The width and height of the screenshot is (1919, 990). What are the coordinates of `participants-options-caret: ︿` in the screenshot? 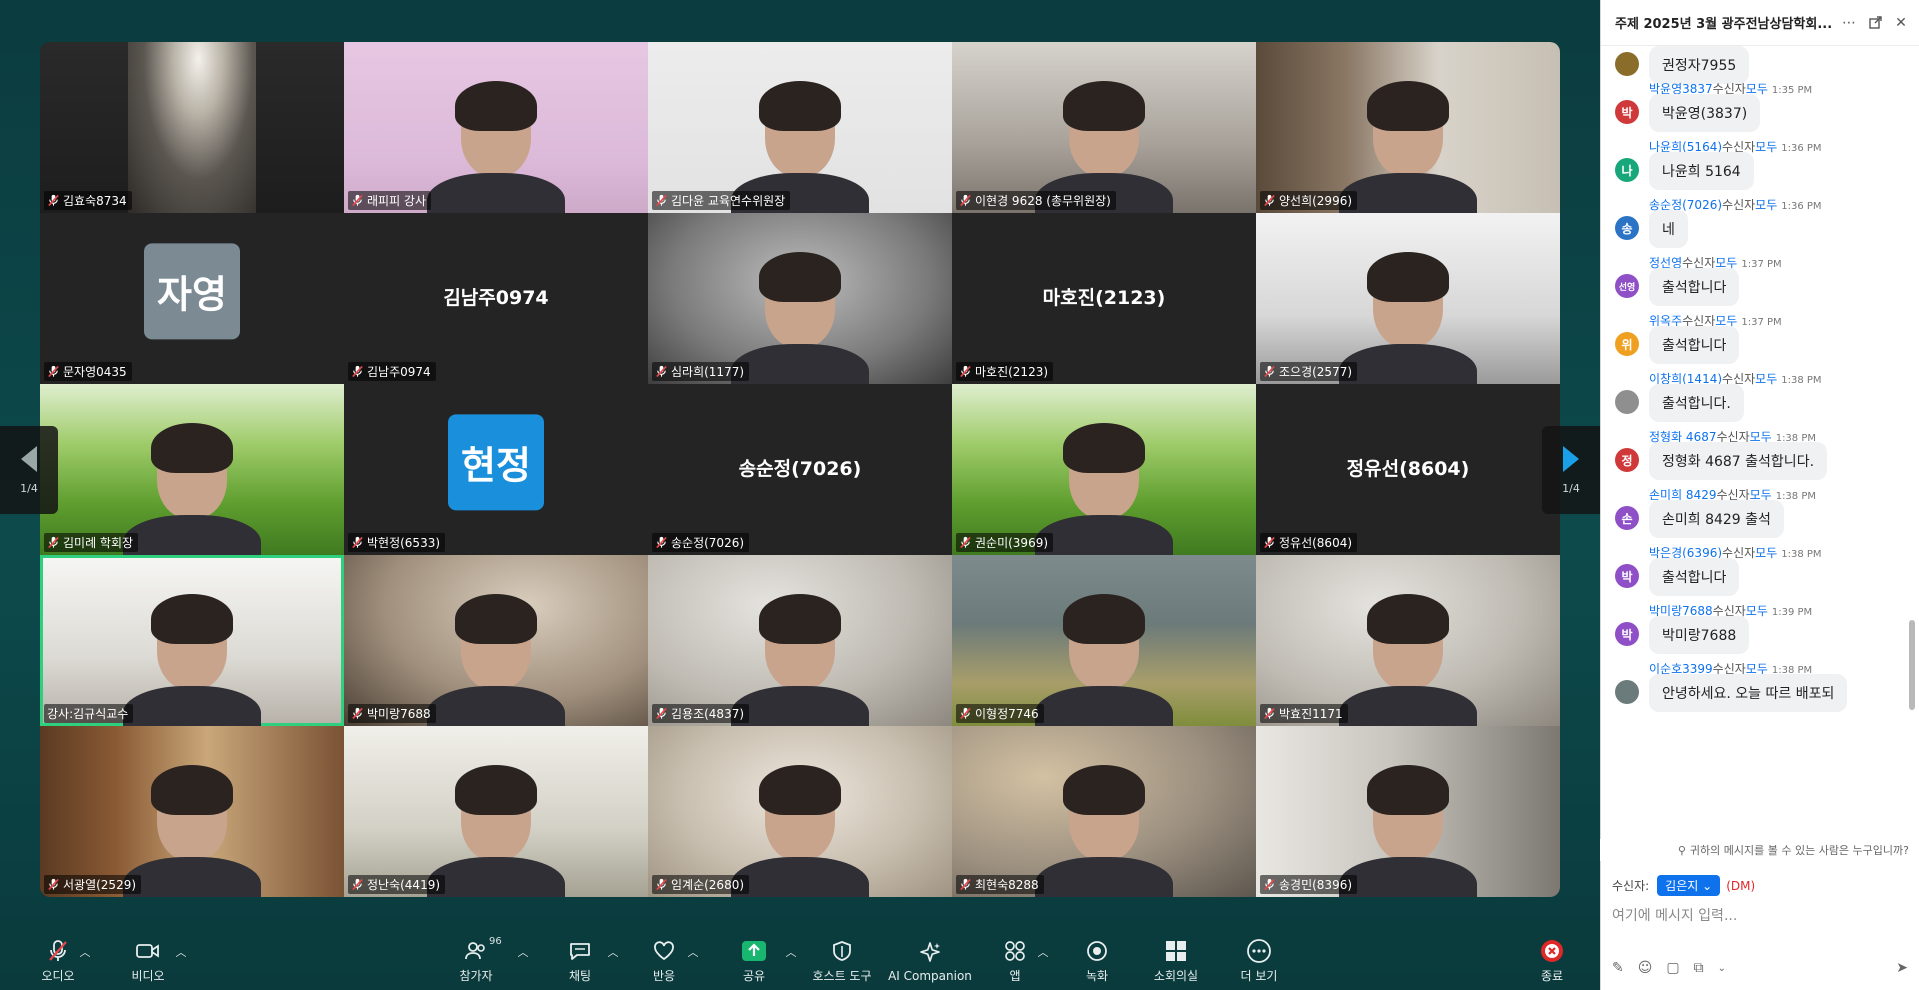 It's located at (523, 961).